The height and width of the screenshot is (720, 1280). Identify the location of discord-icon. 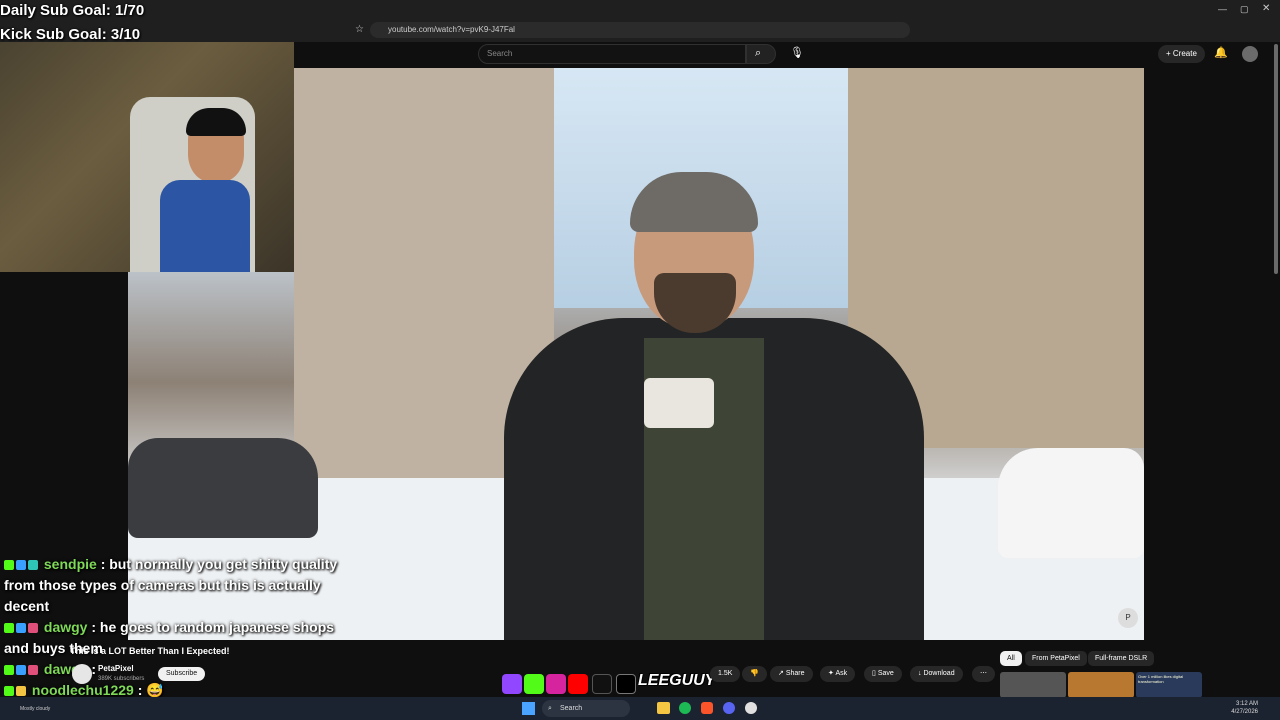
(729, 708).